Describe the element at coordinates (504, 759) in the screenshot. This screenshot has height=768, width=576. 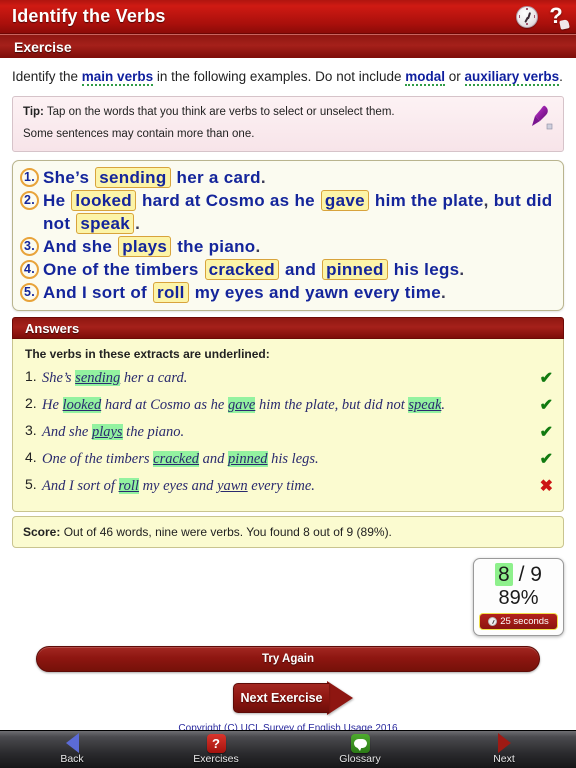
I see `nav-label-next: Next` at that location.